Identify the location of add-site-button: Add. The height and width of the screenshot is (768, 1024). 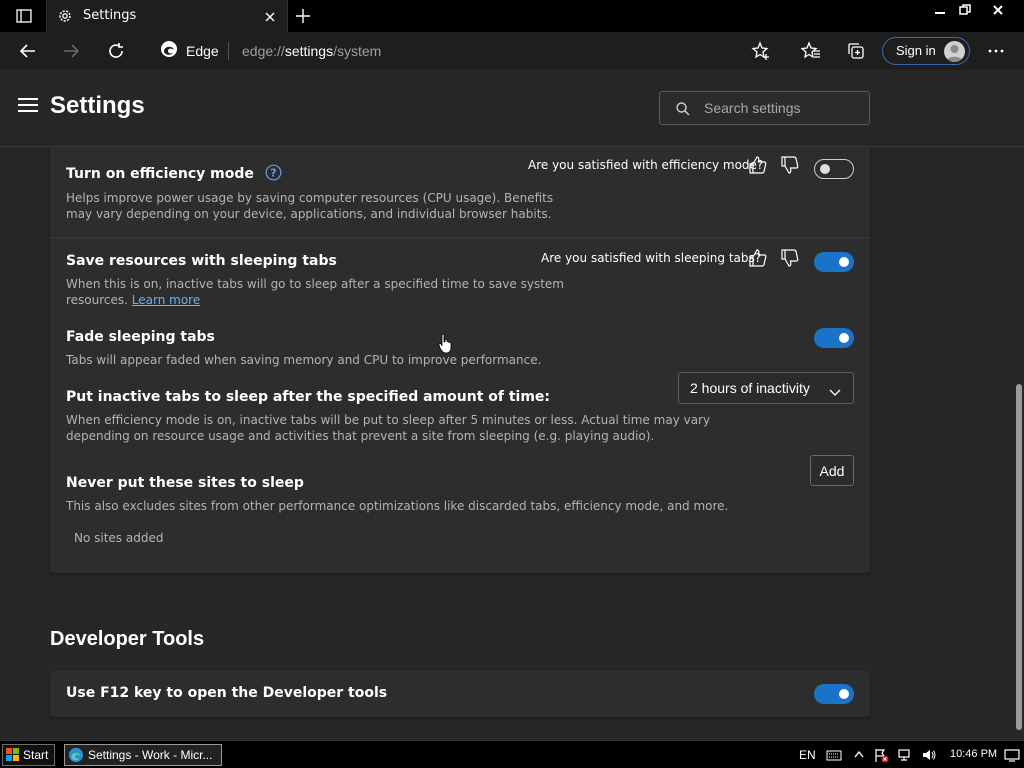
(832, 470).